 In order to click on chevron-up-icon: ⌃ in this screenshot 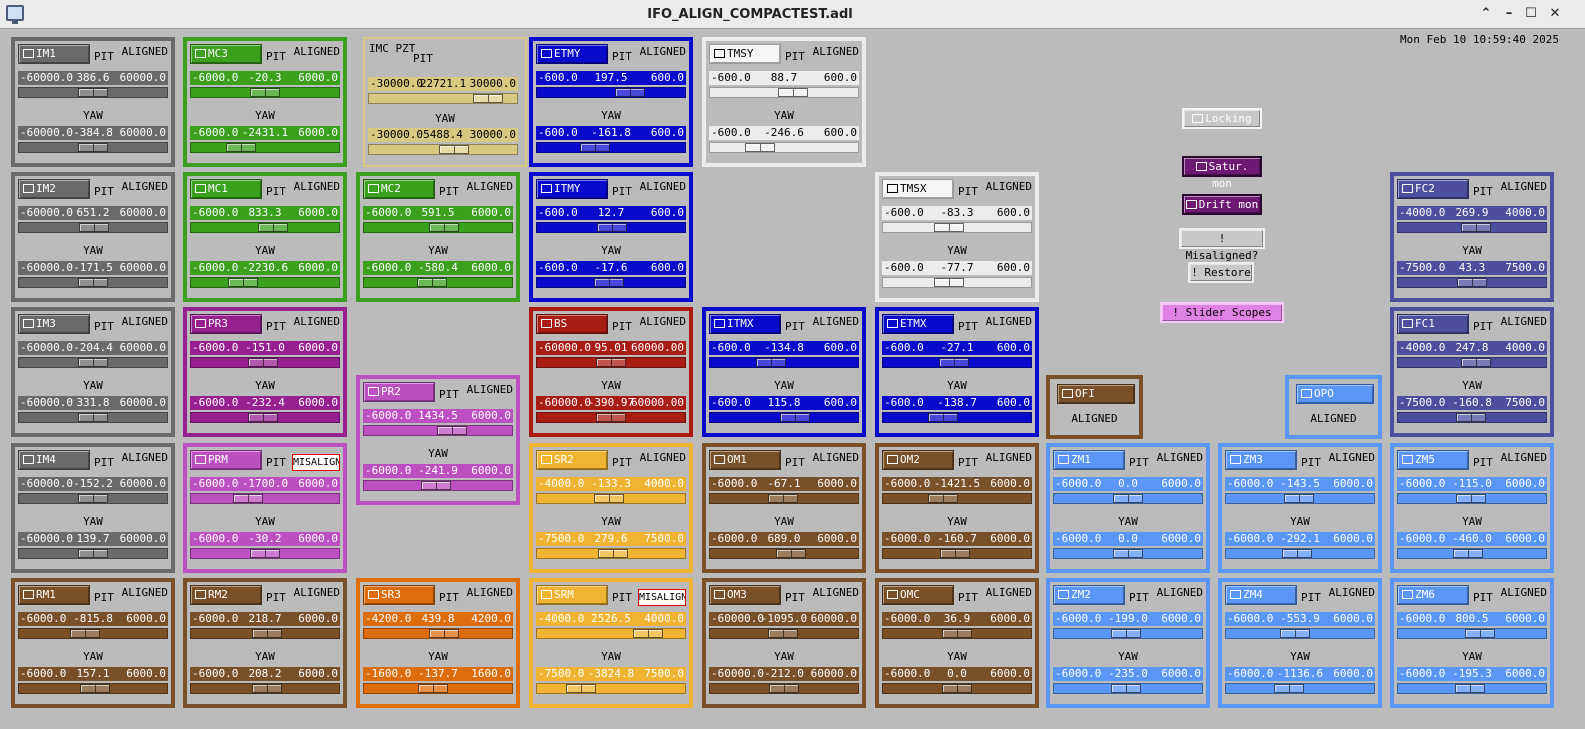, I will do `click(1486, 14)`.